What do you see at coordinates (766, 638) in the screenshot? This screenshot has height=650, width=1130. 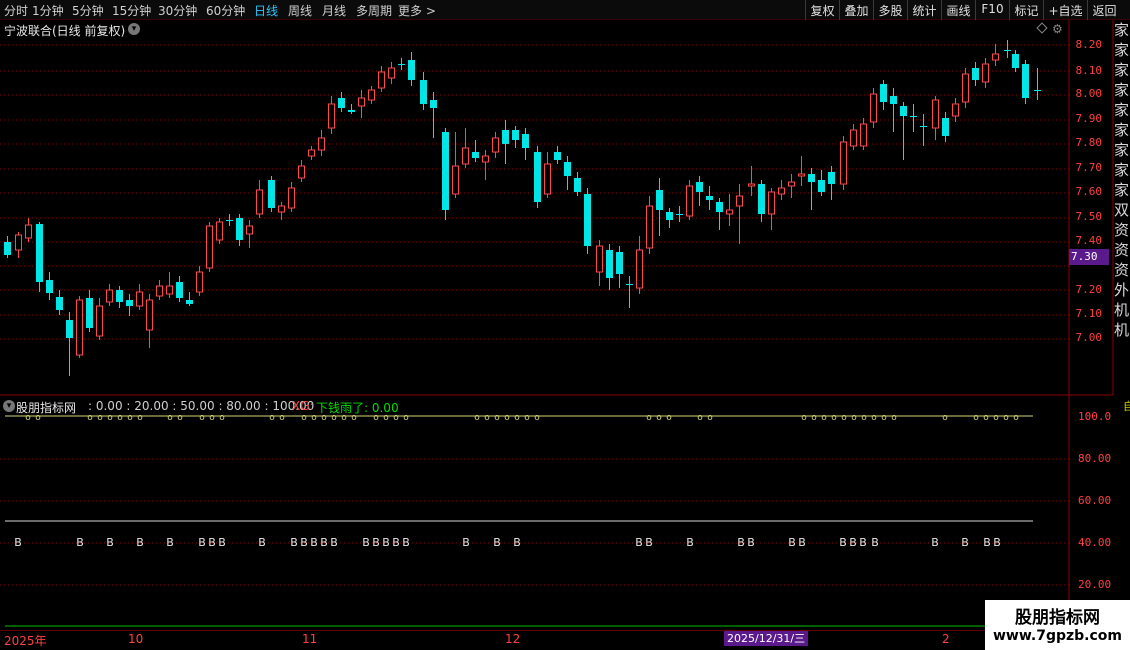 I see `crosshair-date-badge: 2025/12/31/三` at bounding box center [766, 638].